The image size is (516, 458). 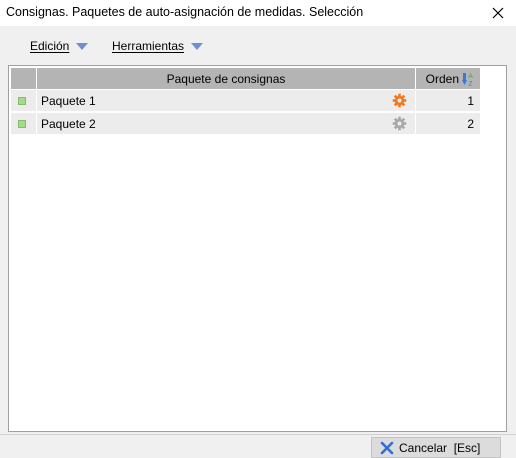 What do you see at coordinates (23, 78) in the screenshot?
I see `row-selector-header` at bounding box center [23, 78].